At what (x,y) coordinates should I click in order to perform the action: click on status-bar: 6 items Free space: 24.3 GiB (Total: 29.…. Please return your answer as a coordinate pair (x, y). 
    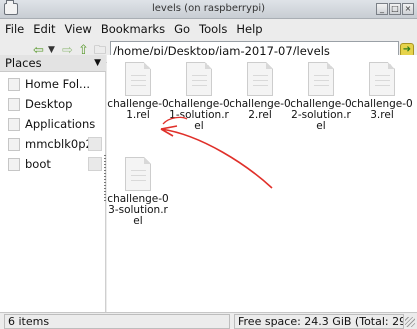
    Looking at the image, I should click on (208, 320).